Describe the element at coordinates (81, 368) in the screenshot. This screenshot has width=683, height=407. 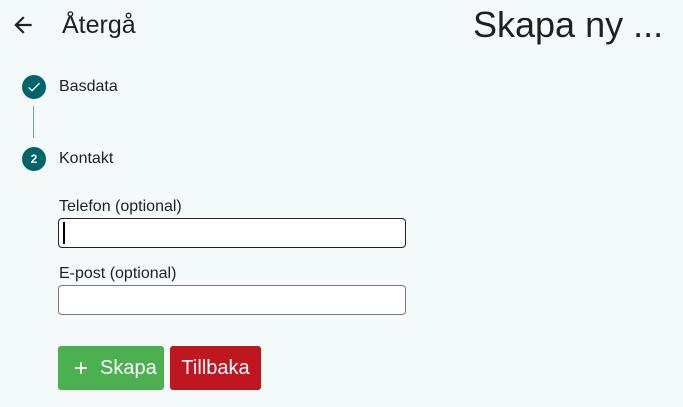
I see `plus-icon` at that location.